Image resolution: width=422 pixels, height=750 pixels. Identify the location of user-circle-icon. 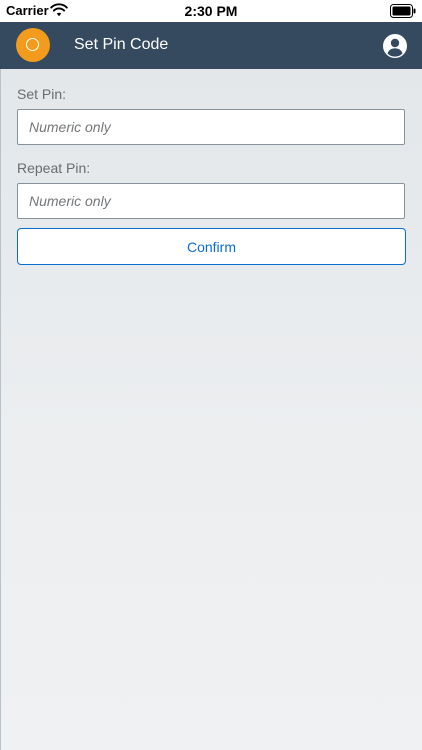
(395, 46).